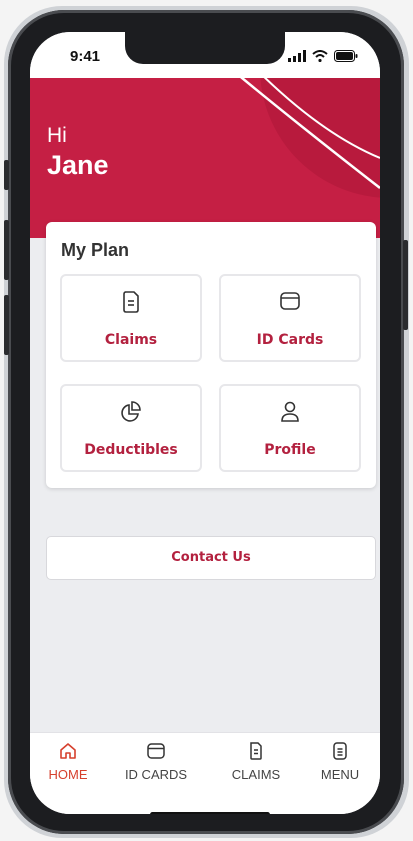 This screenshot has height=841, width=413. What do you see at coordinates (69, 761) in the screenshot?
I see `tab-home: HOME` at bounding box center [69, 761].